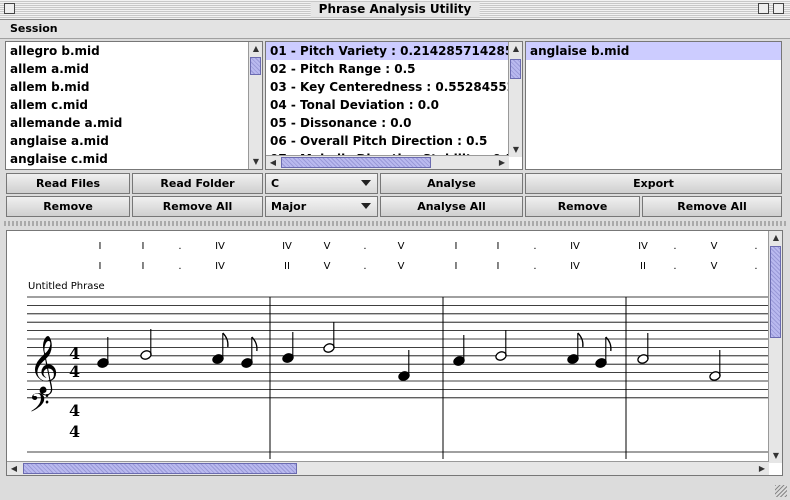 The width and height of the screenshot is (790, 500). I want to click on phrase-title: Untitled Phrase, so click(66, 286).